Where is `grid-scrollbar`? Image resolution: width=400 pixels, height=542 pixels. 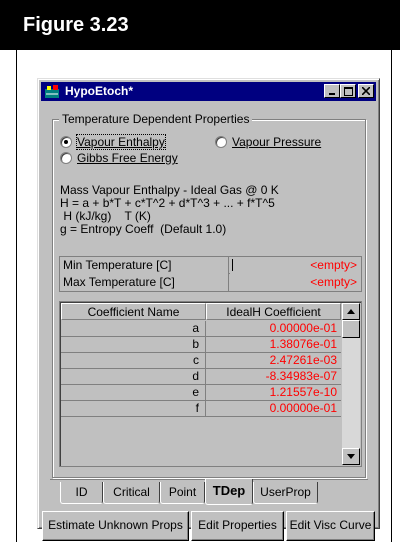
grid-scrollbar is located at coordinates (351, 384).